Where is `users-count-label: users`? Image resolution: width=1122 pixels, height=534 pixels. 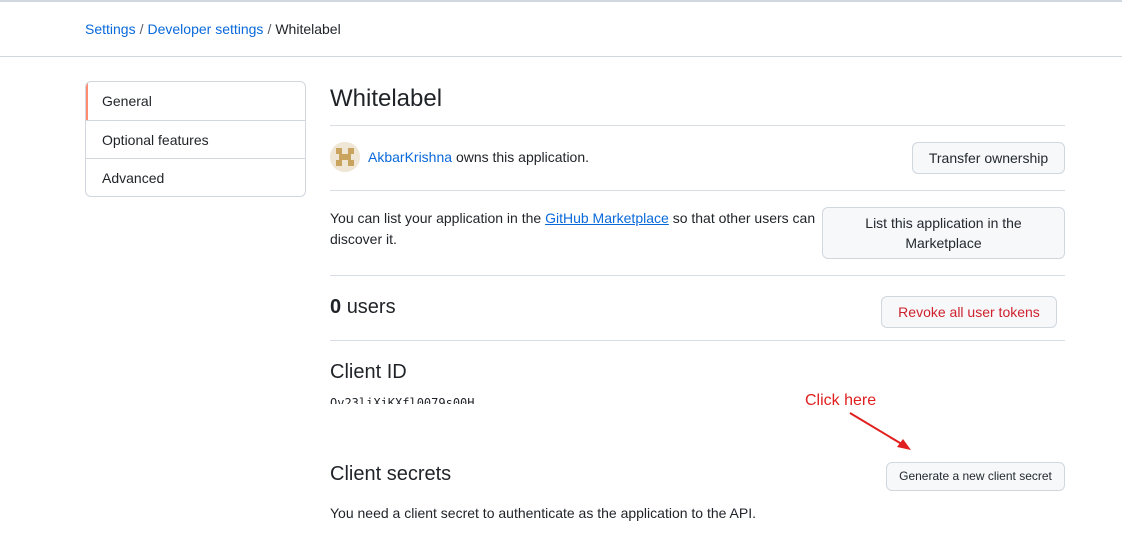
users-count-label: users is located at coordinates (371, 307).